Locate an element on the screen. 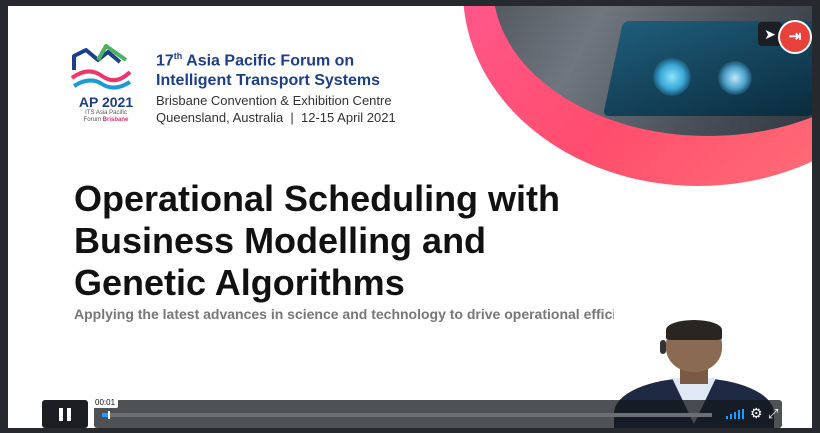 This screenshot has height=433, width=820. logo-subtitle-2: Forum Brisbane is located at coordinates (106, 120).